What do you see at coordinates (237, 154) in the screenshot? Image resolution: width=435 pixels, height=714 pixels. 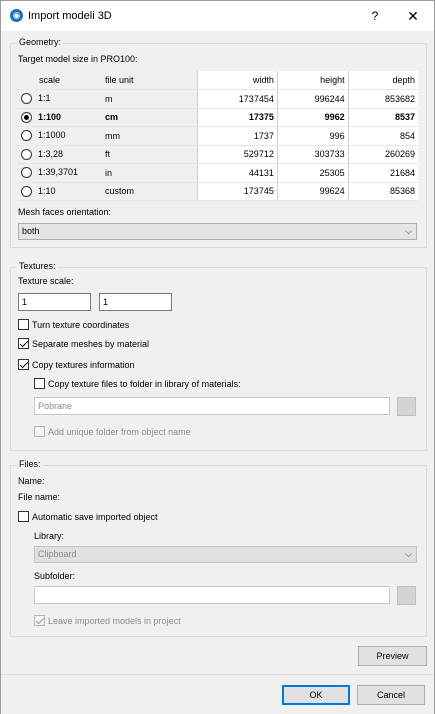 I see `cell-width: 529712` at bounding box center [237, 154].